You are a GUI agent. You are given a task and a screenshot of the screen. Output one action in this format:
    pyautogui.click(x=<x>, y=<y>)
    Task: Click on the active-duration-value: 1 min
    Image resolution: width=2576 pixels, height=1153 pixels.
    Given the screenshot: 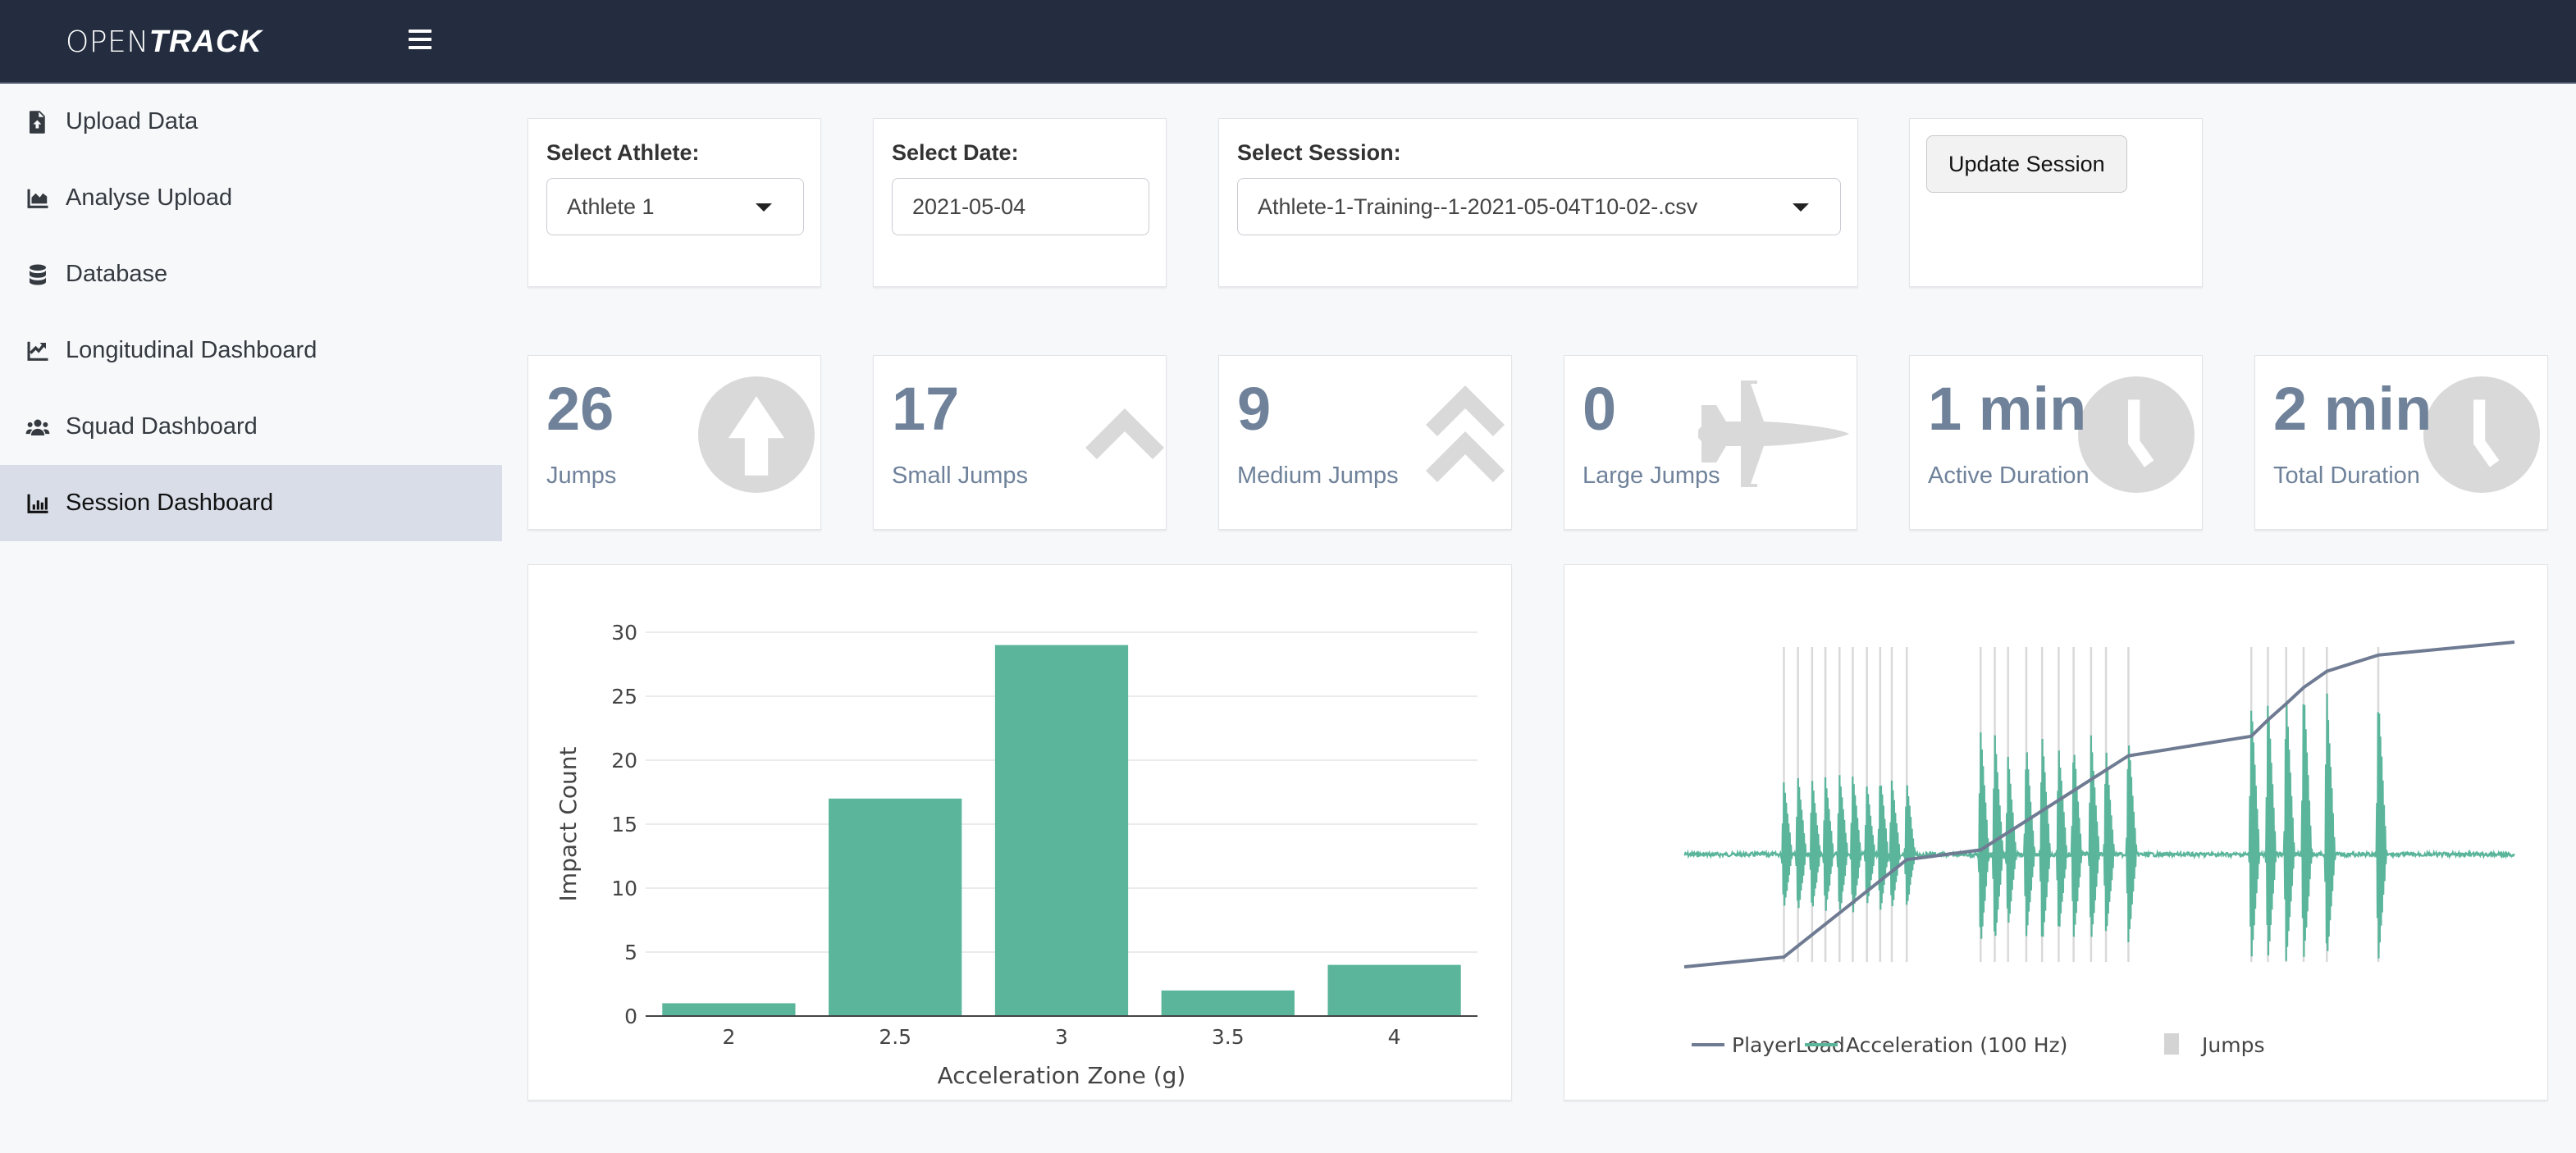 What is the action you would take?
    pyautogui.click(x=2008, y=409)
    